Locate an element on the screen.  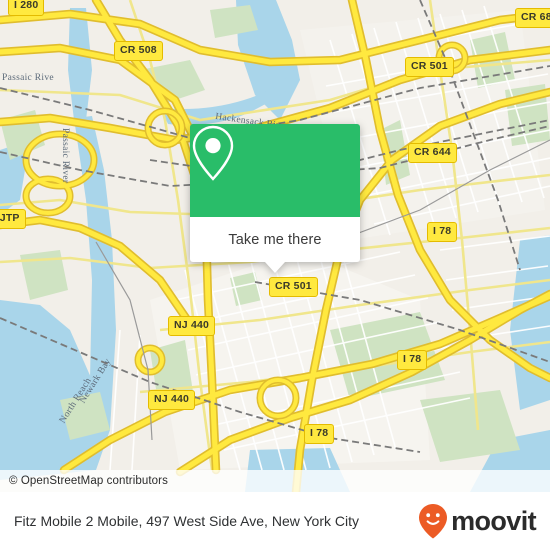
callout-header is located at coordinates (275, 170).